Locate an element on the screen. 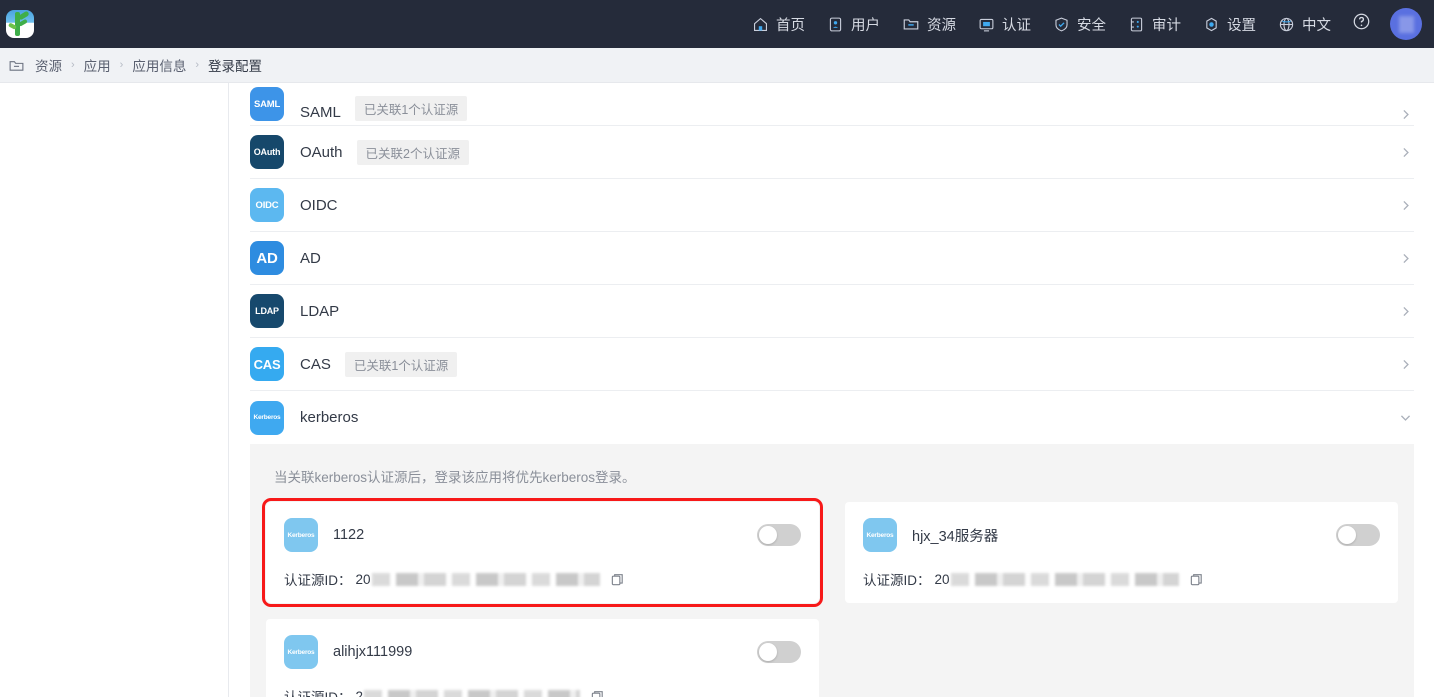 Image resolution: width=1434 pixels, height=697 pixels. protocol-row-ldap: LDAP LDAP is located at coordinates (832, 311).